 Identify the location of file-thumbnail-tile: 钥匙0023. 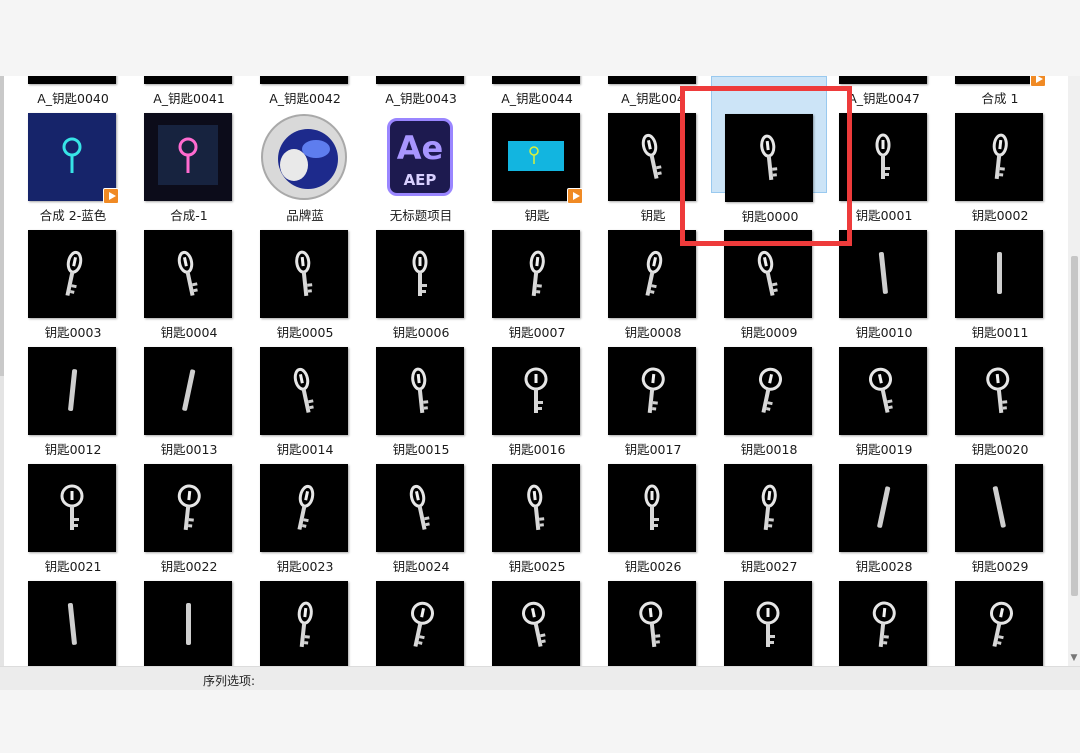
(305, 500).